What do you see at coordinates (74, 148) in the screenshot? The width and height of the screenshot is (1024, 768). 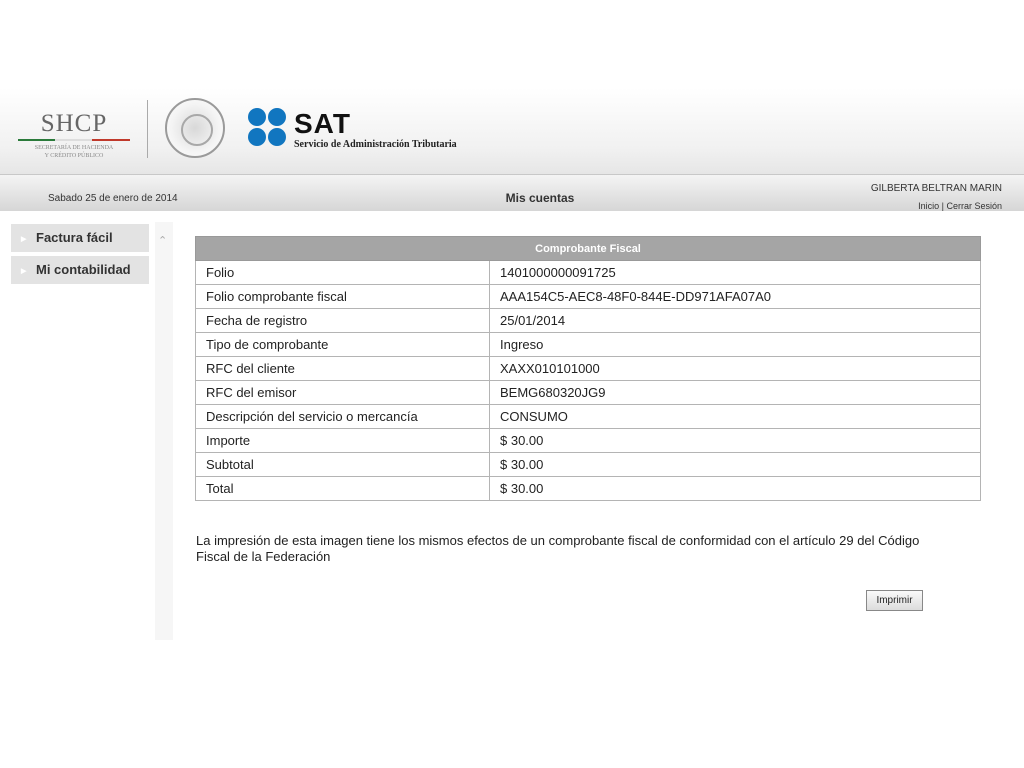 I see `shcp-logo-subtitle-1: SECRETARÍA DE HACIENDA` at bounding box center [74, 148].